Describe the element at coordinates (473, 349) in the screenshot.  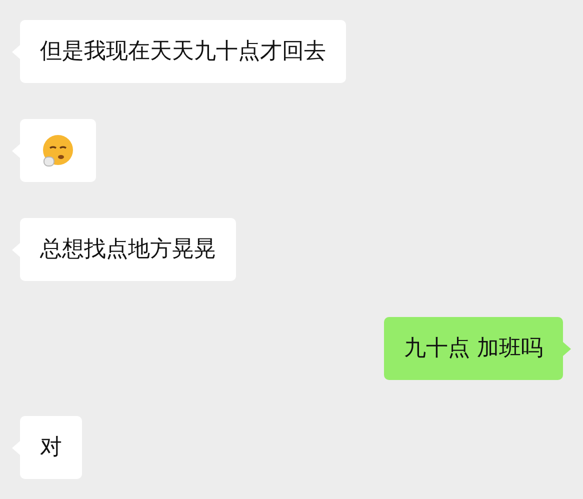
I see `message-text: 九十点 加班吗` at that location.